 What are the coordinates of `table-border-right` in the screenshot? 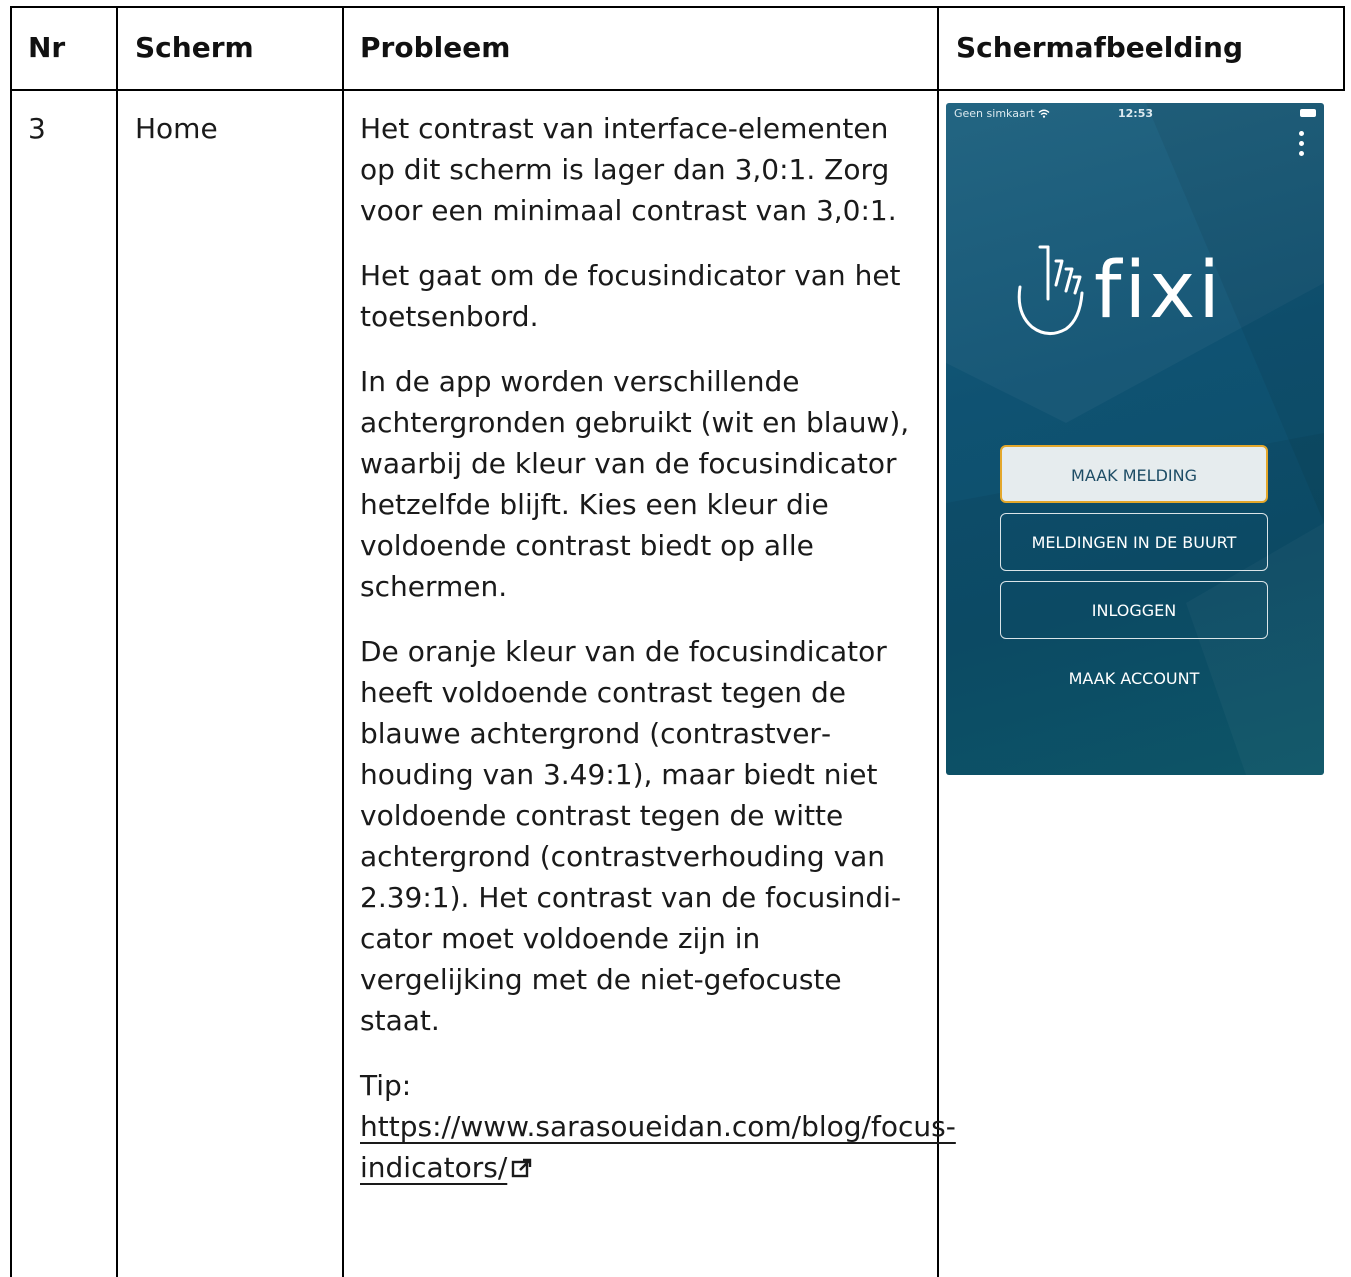 It's located at (1344, 48).